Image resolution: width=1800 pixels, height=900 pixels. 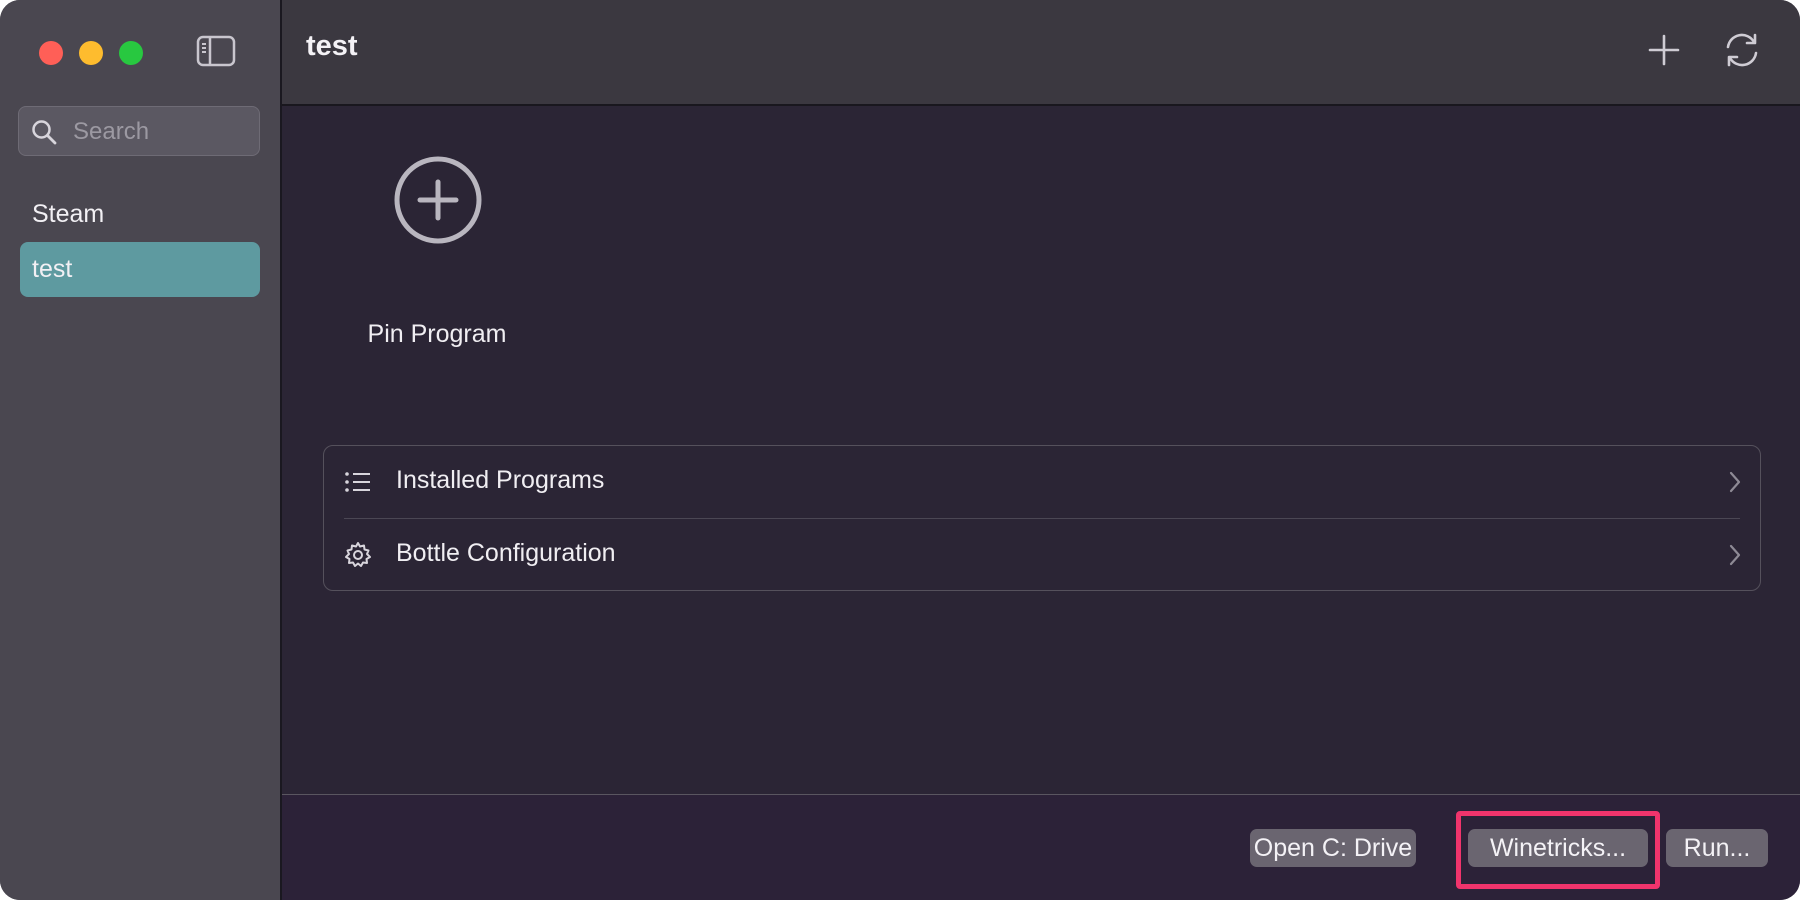 What do you see at coordinates (140, 214) in the screenshot?
I see `sidebar-item-steam: Steam` at bounding box center [140, 214].